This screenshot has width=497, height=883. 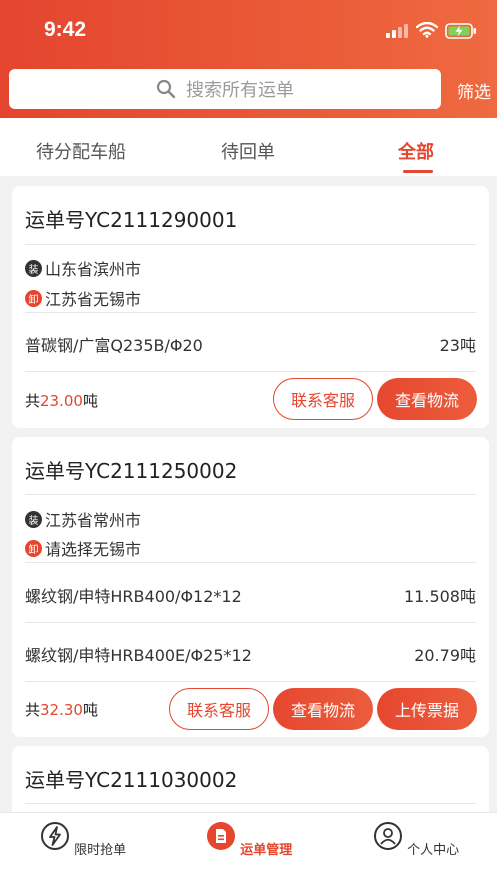 What do you see at coordinates (220, 836) in the screenshot?
I see `waybill-icon` at bounding box center [220, 836].